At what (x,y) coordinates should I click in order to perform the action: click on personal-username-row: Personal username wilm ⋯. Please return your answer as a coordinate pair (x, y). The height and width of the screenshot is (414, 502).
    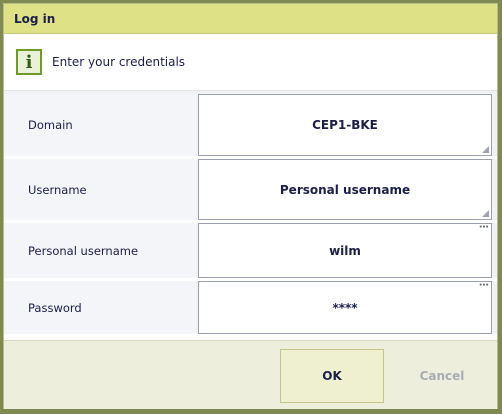
    Looking at the image, I should click on (250, 252).